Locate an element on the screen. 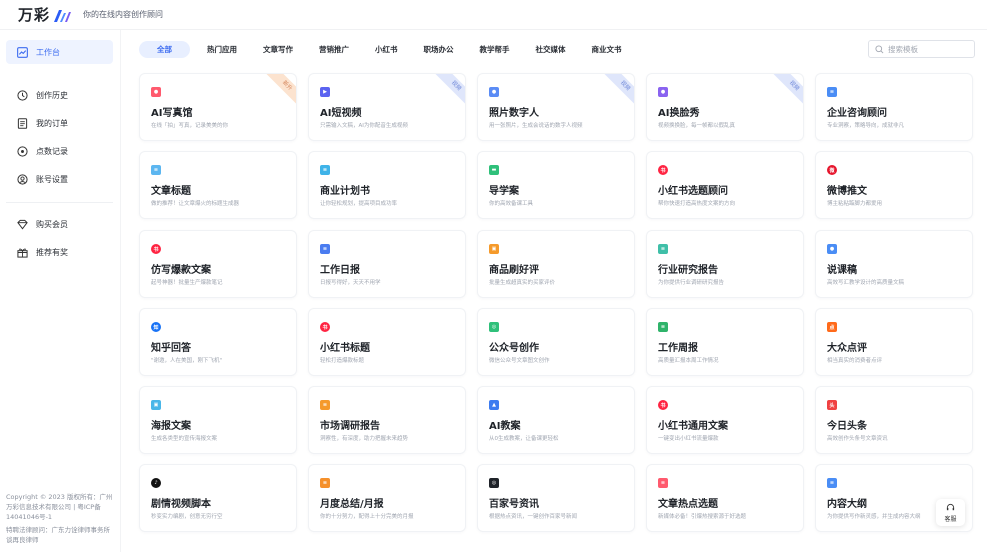  template-card: ● 照片数字人 用一张照片，生成会说话的数字人视频 视频 is located at coordinates (556, 107).